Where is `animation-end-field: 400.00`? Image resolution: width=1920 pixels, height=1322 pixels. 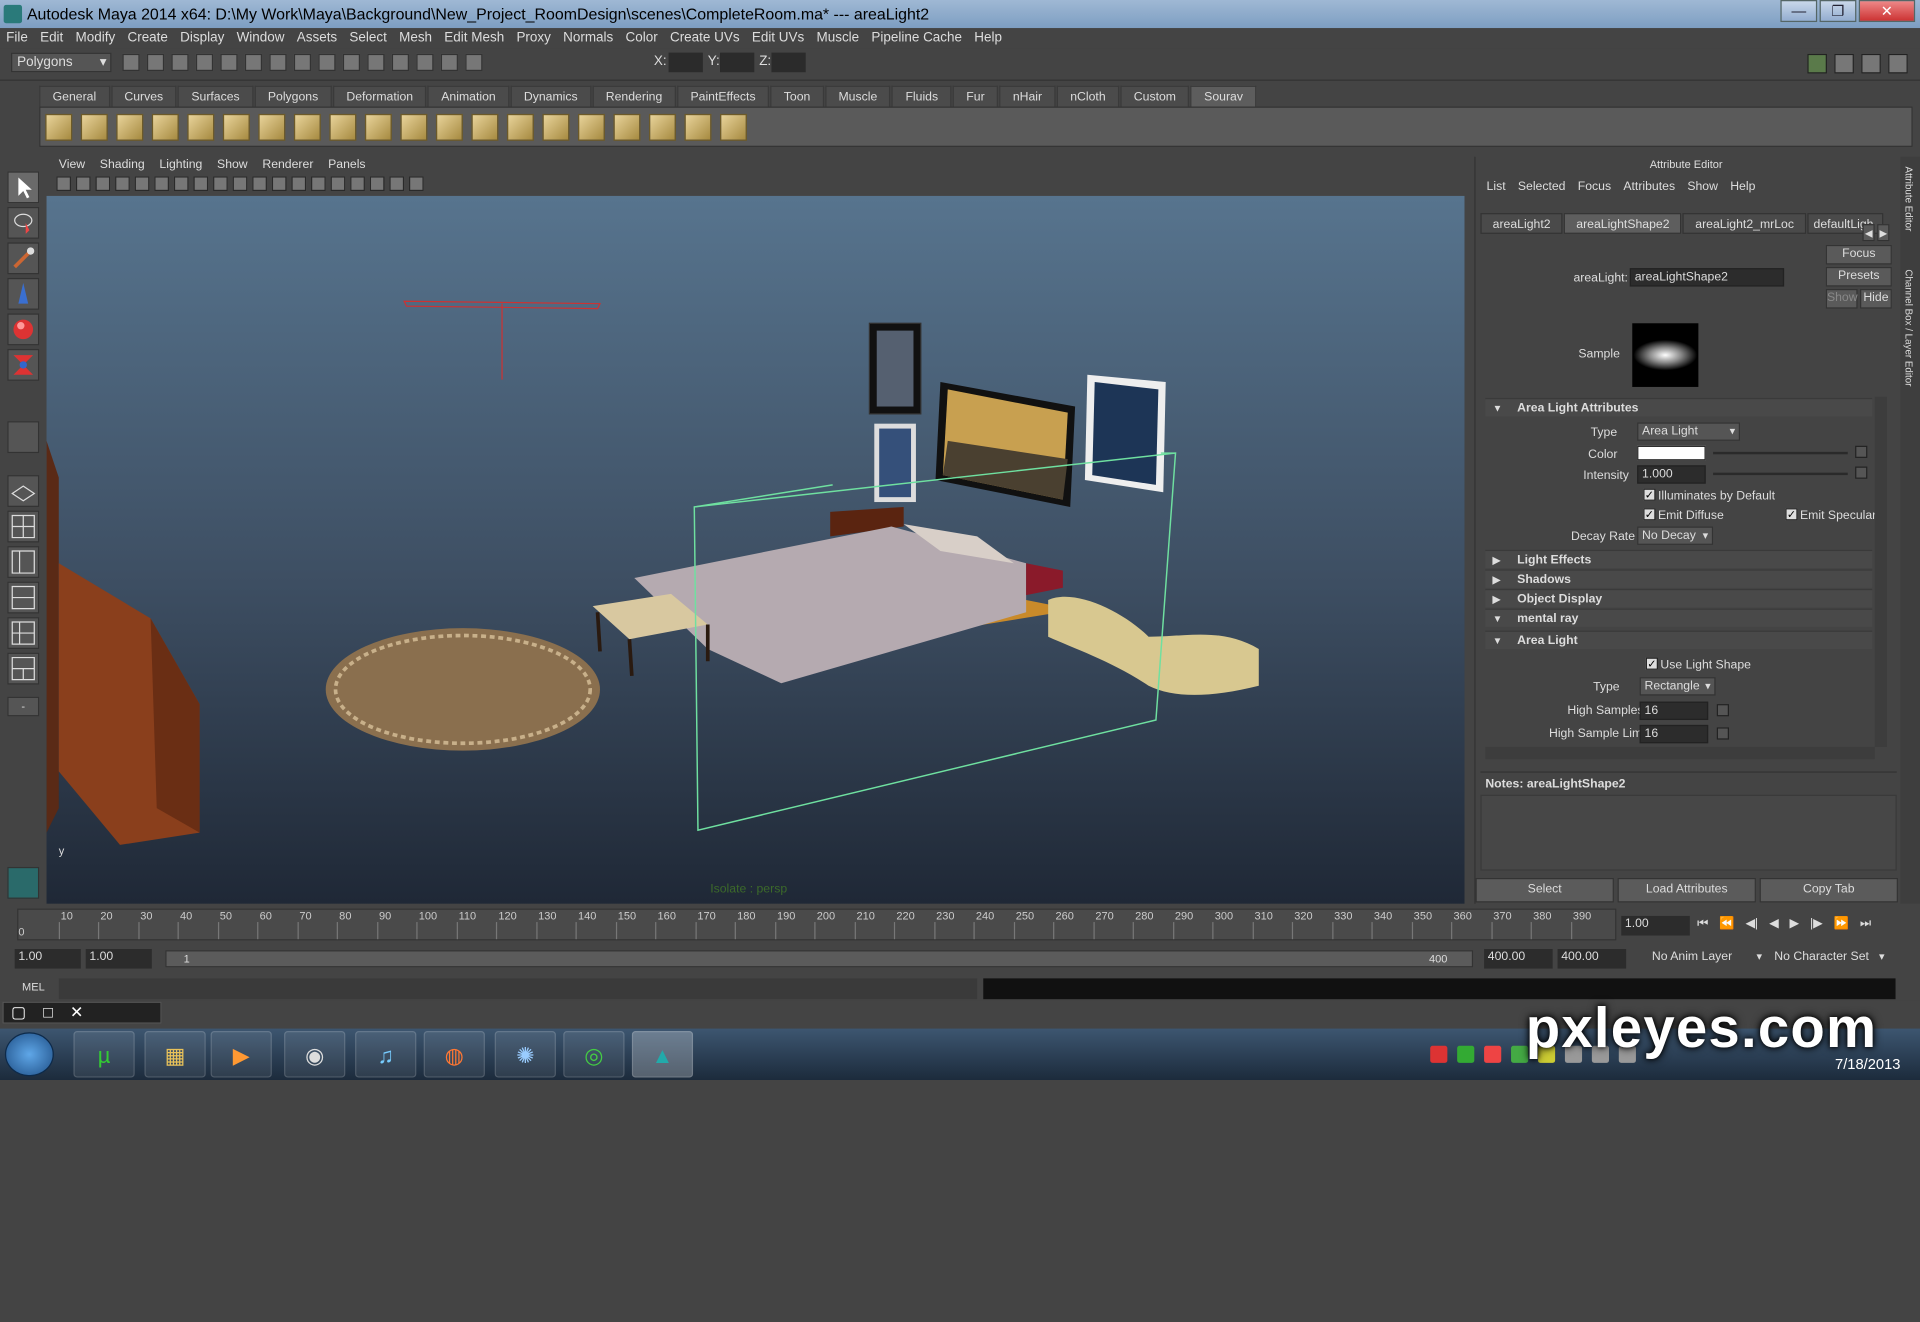 animation-end-field: 400.00 is located at coordinates (1592, 958).